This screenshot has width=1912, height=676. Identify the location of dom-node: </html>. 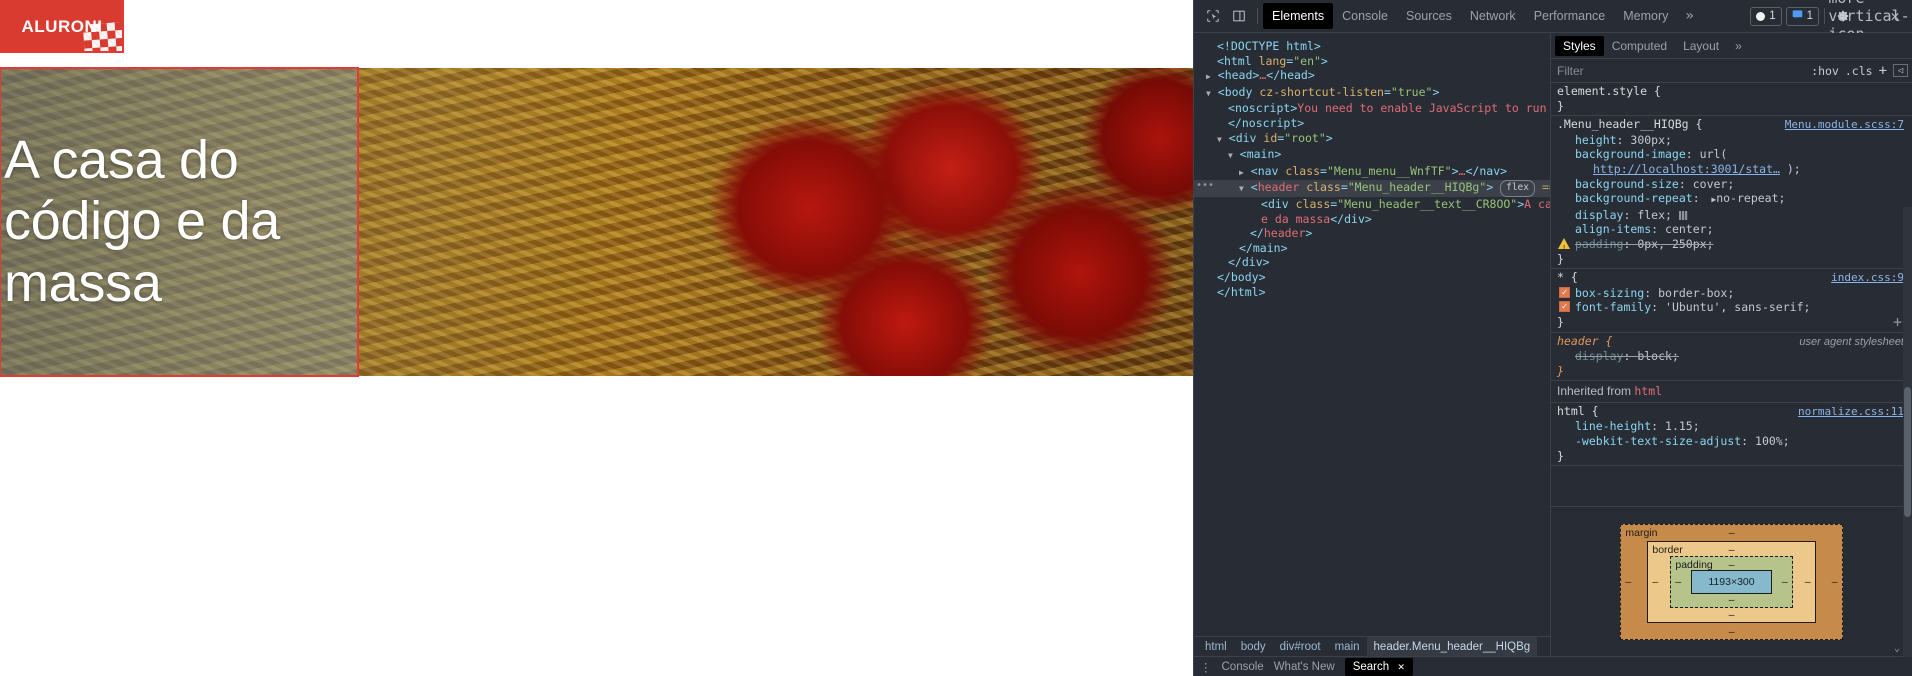
(1372, 292).